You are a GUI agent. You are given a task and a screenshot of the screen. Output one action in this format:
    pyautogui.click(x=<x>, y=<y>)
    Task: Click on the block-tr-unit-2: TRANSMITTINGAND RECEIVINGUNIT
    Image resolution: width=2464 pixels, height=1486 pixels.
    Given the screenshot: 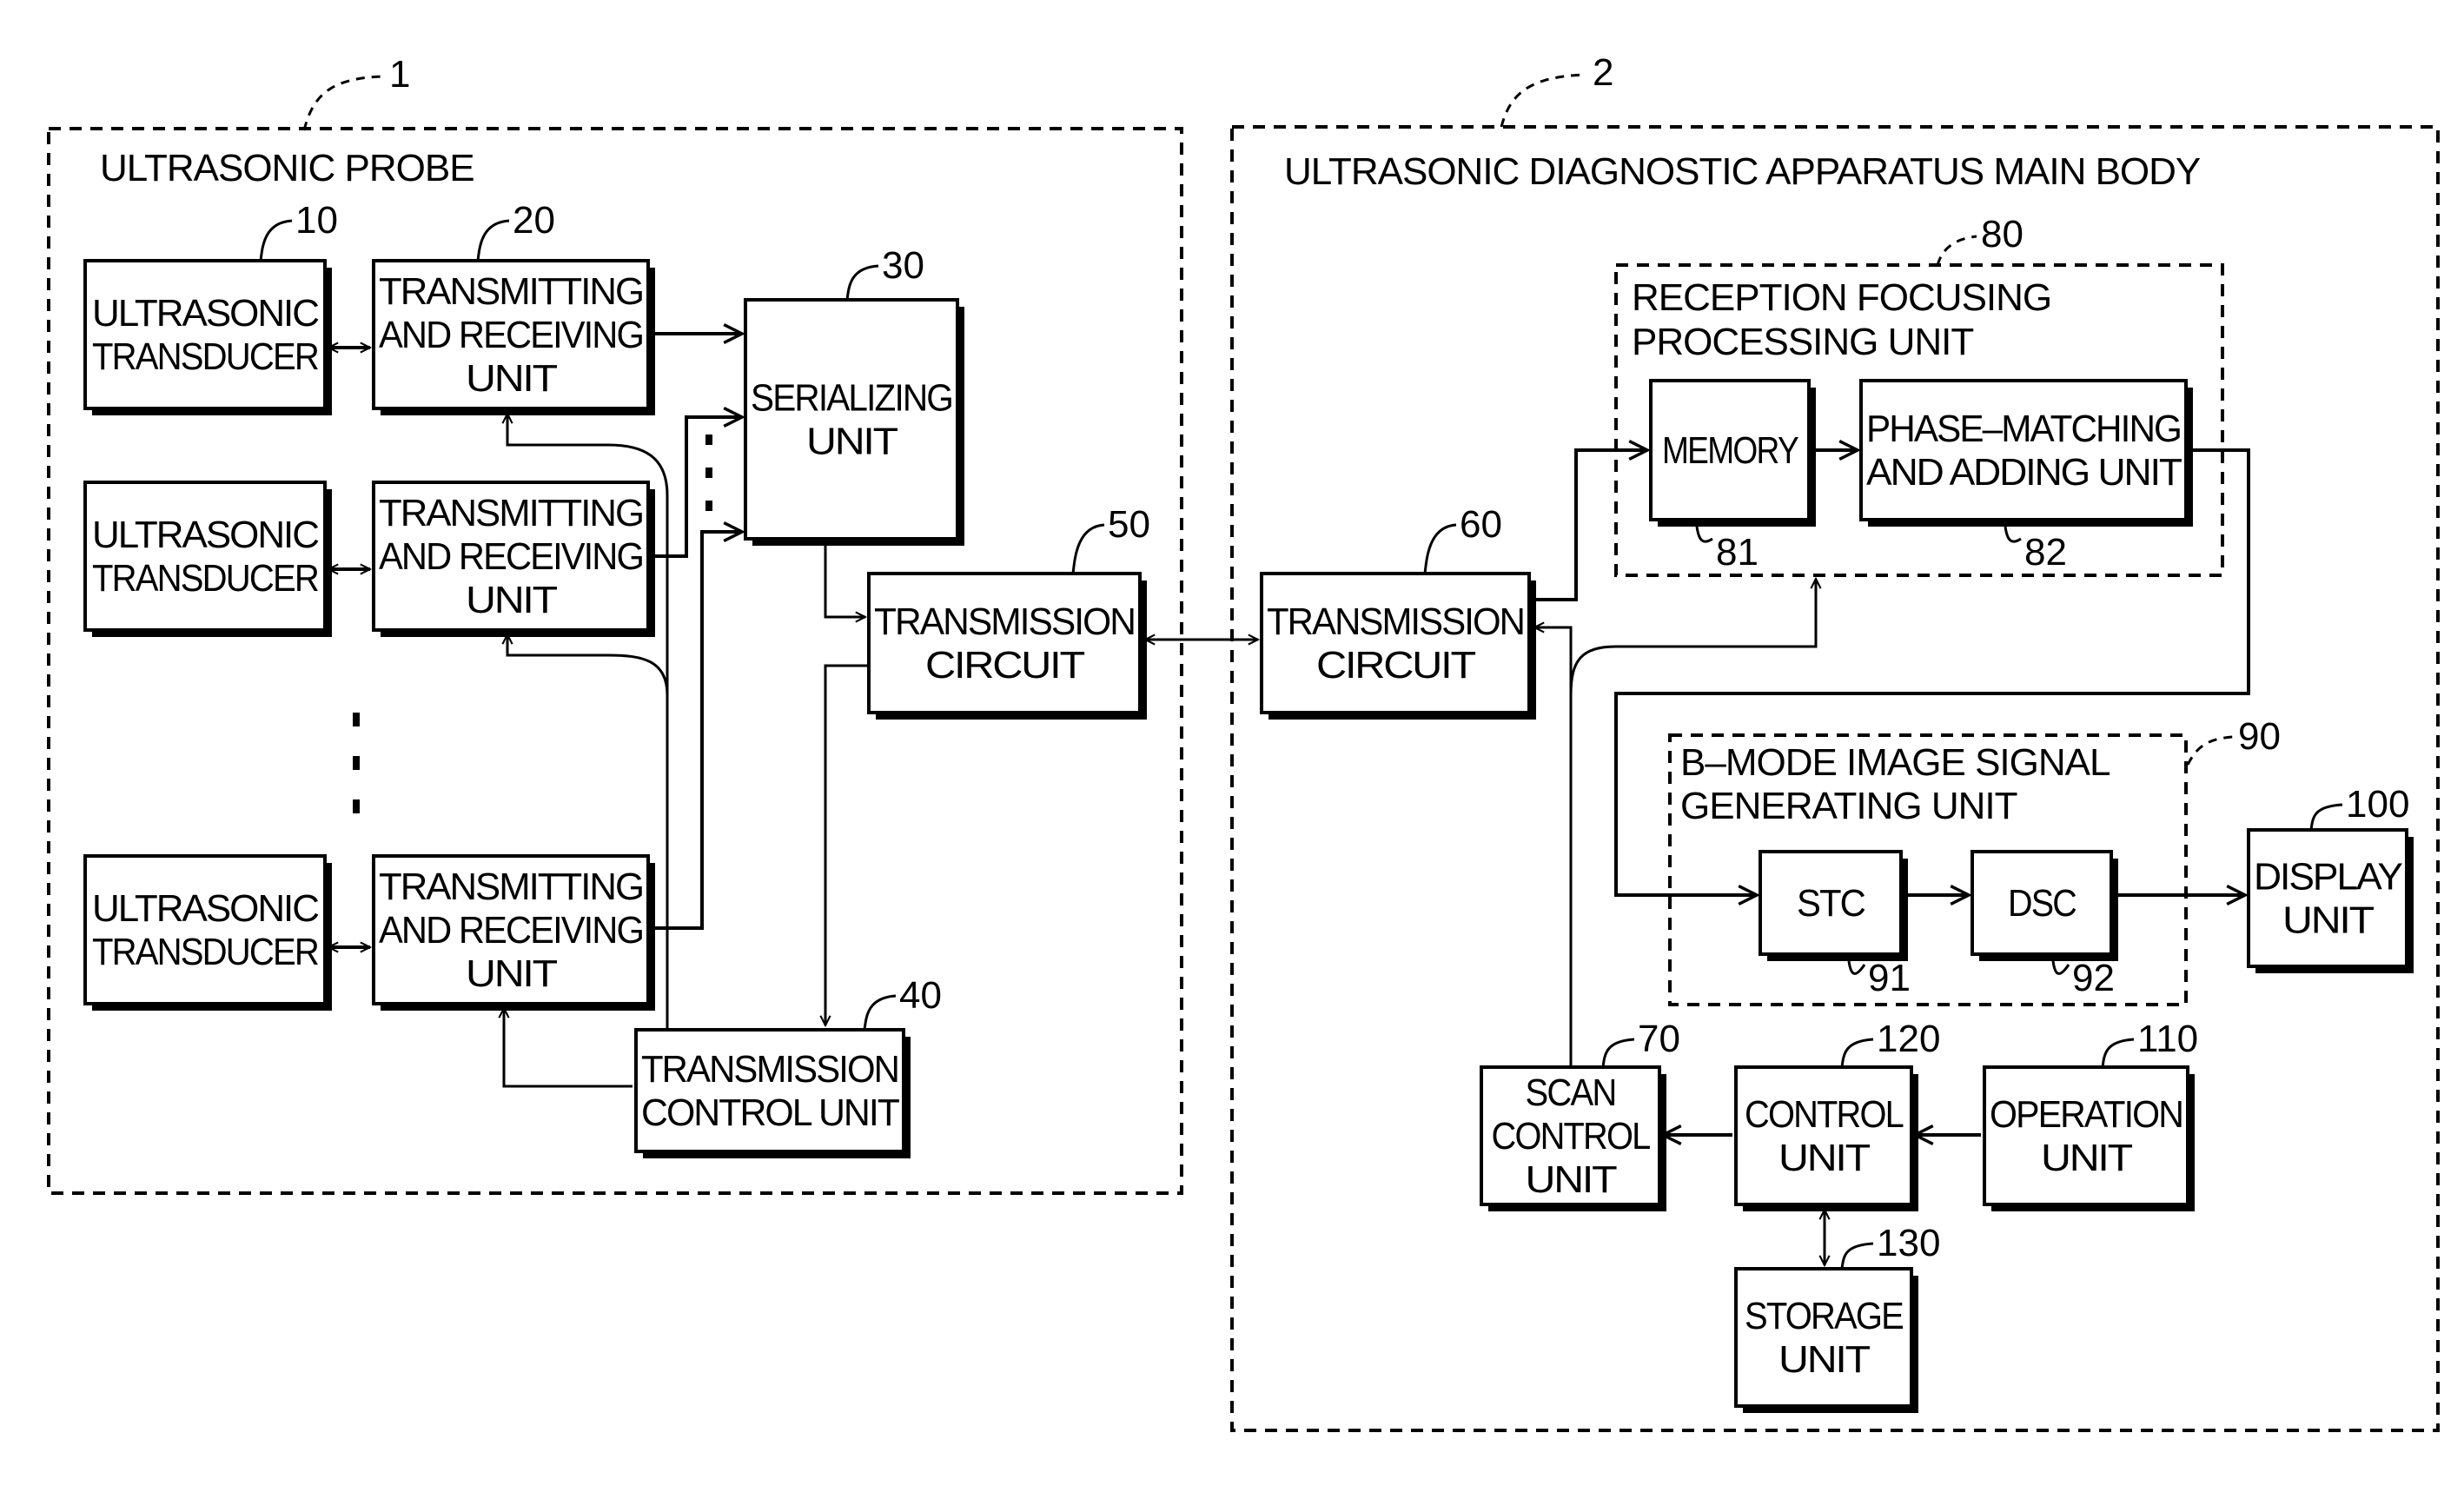 What is the action you would take?
    pyautogui.click(x=513, y=559)
    